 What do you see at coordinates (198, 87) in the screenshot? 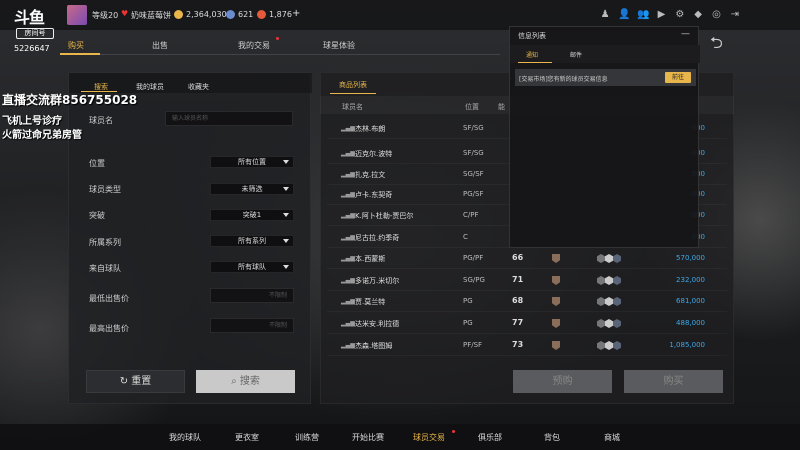
I see `tab-favorites: 收藏夹` at bounding box center [198, 87].